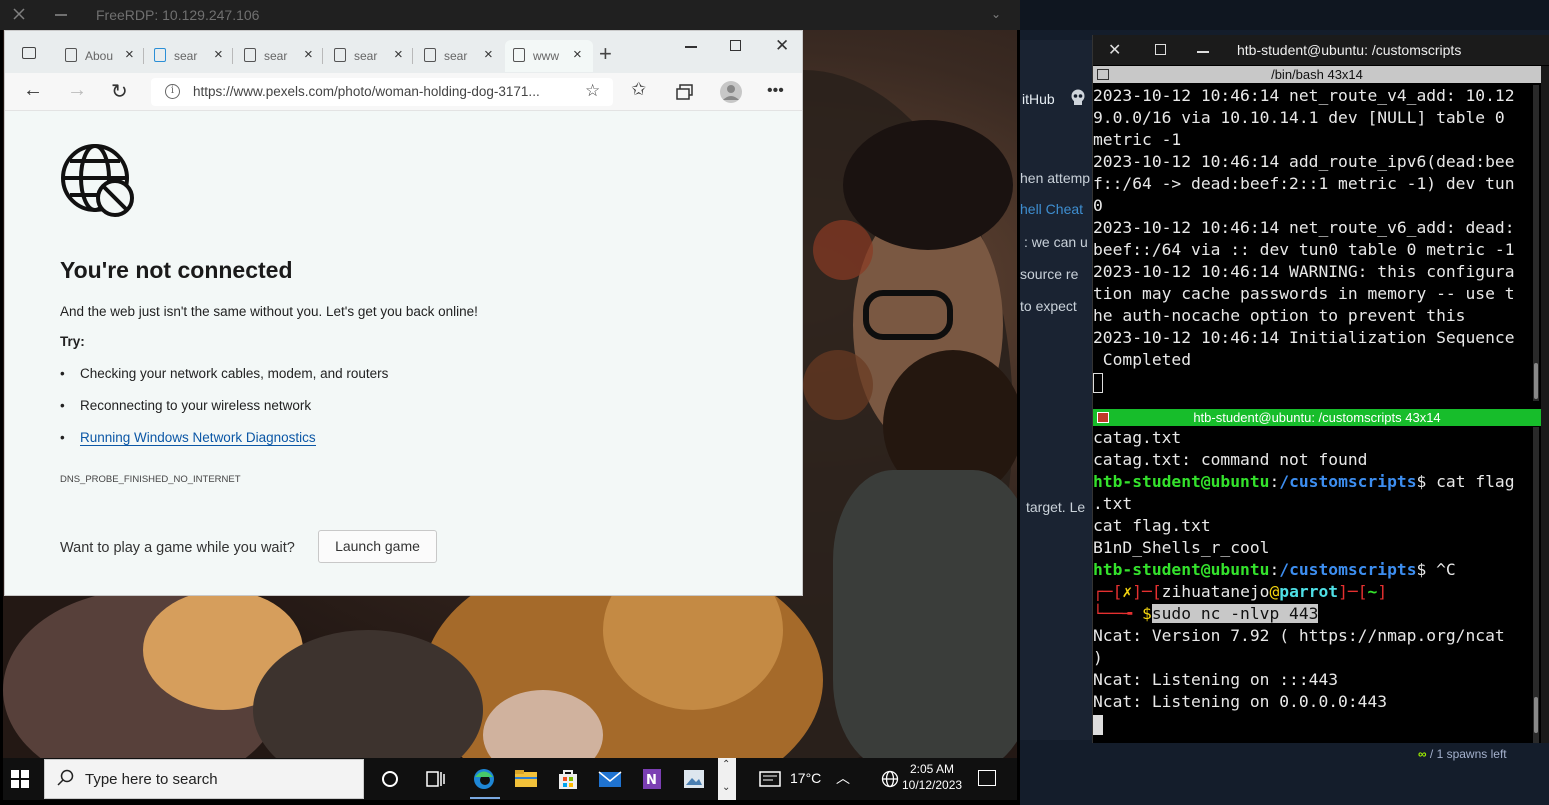 This screenshot has width=1549, height=805. Describe the element at coordinates (610, 779) in the screenshot. I see `mail-icon` at that location.